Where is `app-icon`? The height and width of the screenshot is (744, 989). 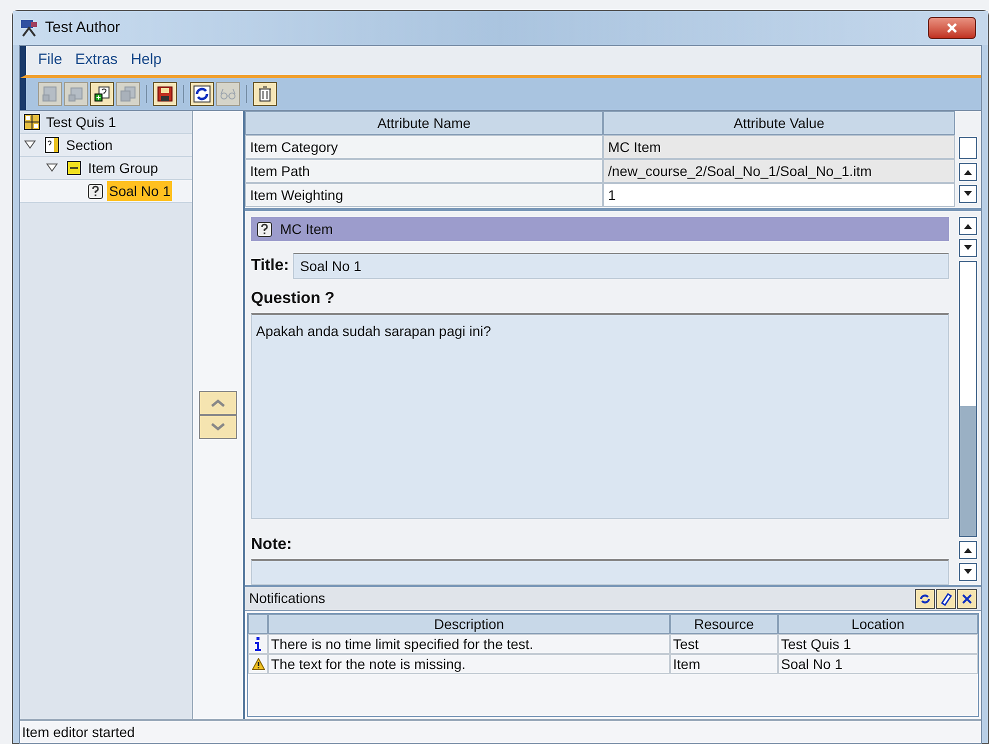
app-icon is located at coordinates (29, 28).